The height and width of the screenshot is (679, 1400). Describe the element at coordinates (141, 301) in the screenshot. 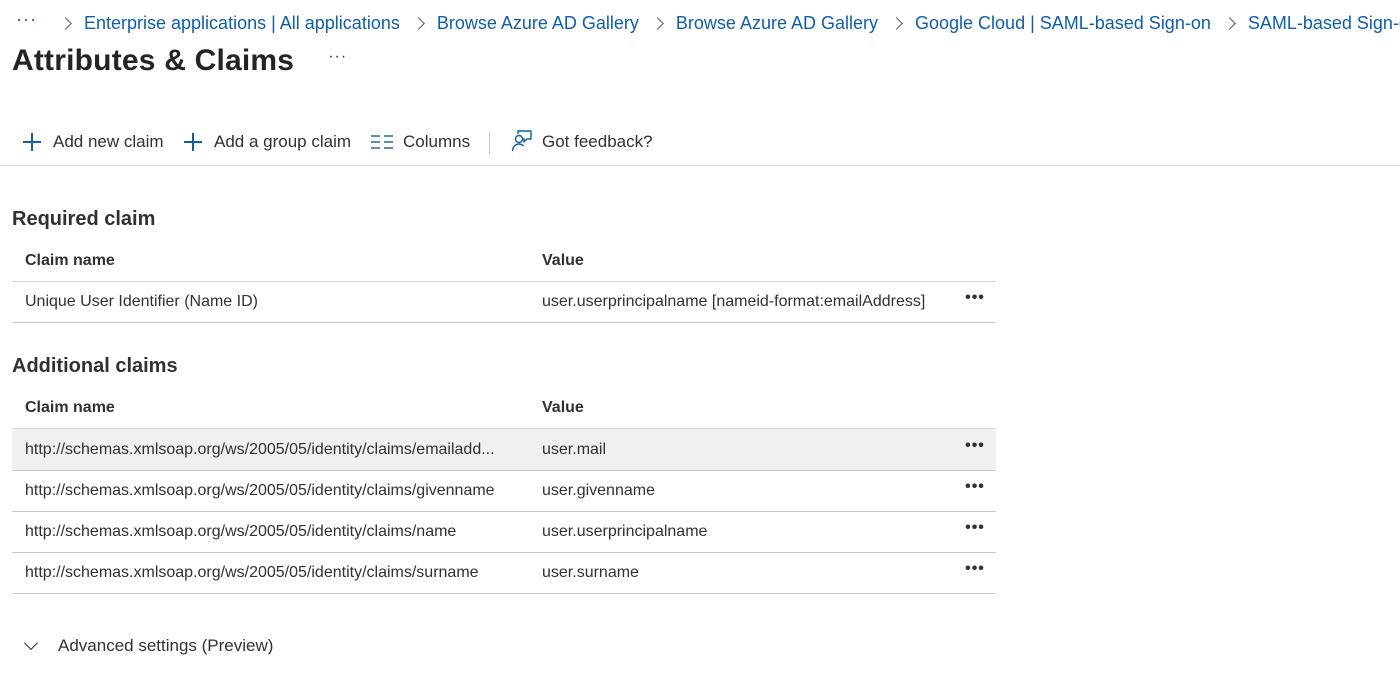

I see `claim-name-cell: Unique User Identifier (Name ID)` at that location.